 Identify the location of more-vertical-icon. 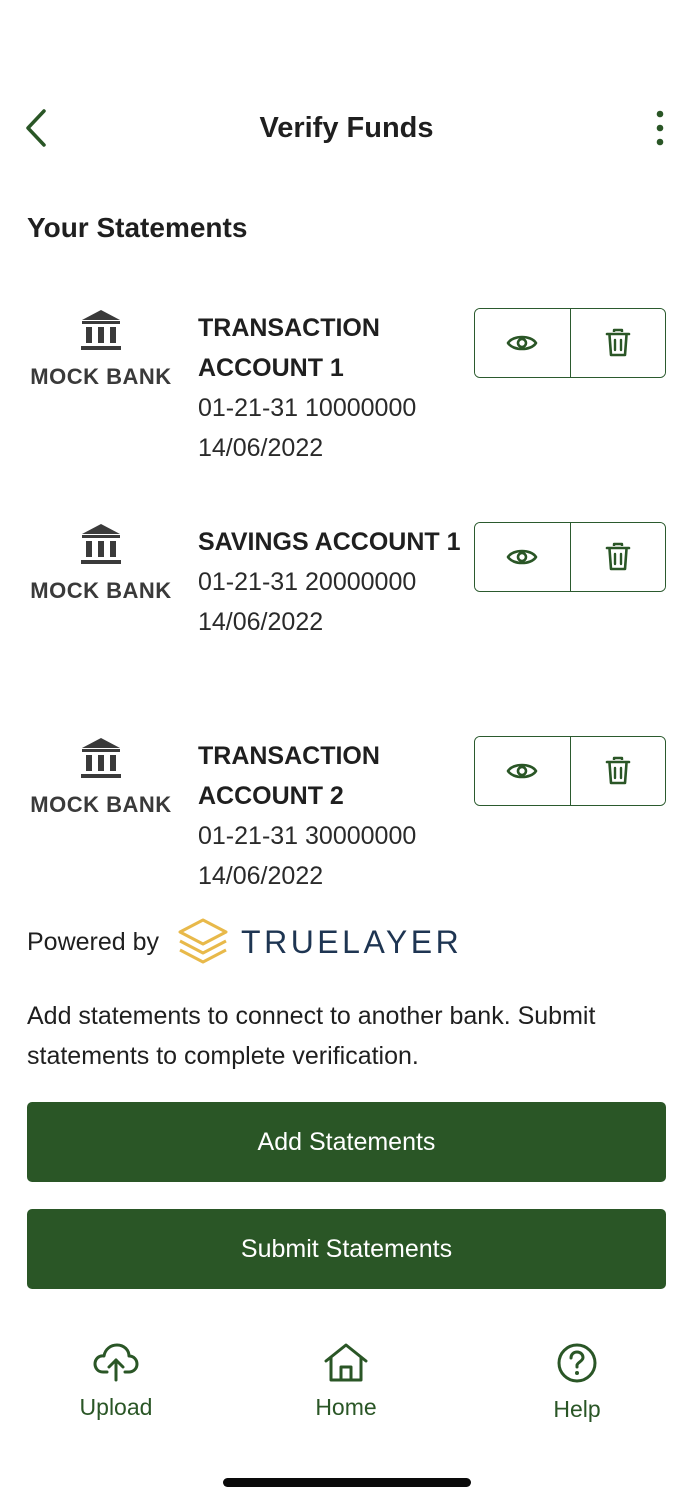
(660, 128).